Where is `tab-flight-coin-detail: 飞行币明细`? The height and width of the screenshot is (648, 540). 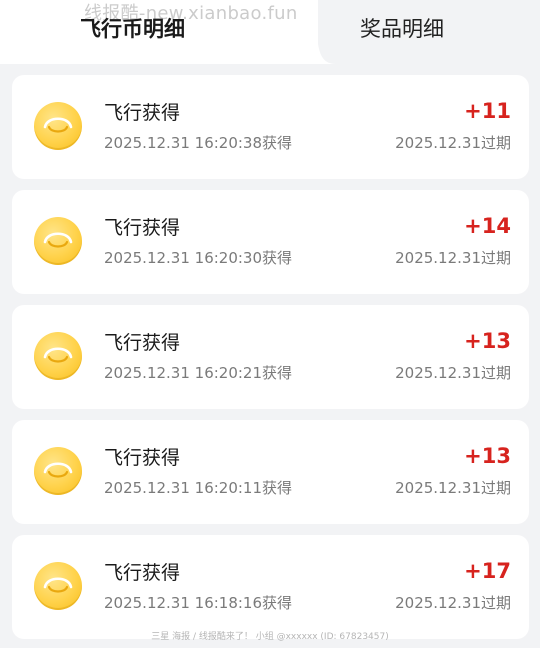
tab-flight-coin-detail: 飞行币明细 is located at coordinates (132, 29).